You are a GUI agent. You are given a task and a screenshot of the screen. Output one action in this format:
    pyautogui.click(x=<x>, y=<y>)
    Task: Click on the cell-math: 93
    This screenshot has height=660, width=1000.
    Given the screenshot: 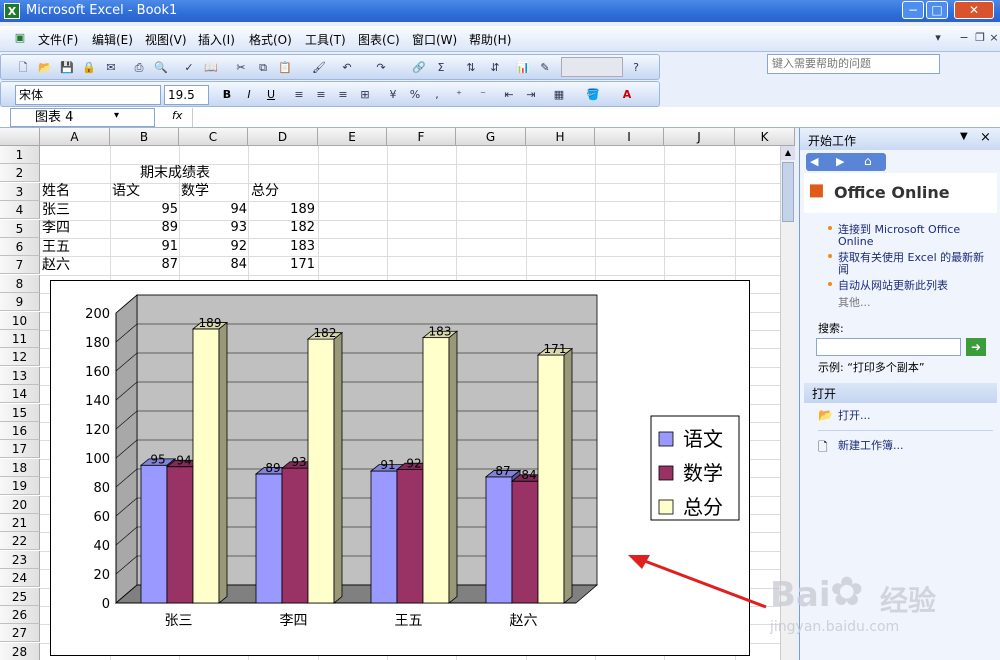 What is the action you would take?
    pyautogui.click(x=214, y=228)
    